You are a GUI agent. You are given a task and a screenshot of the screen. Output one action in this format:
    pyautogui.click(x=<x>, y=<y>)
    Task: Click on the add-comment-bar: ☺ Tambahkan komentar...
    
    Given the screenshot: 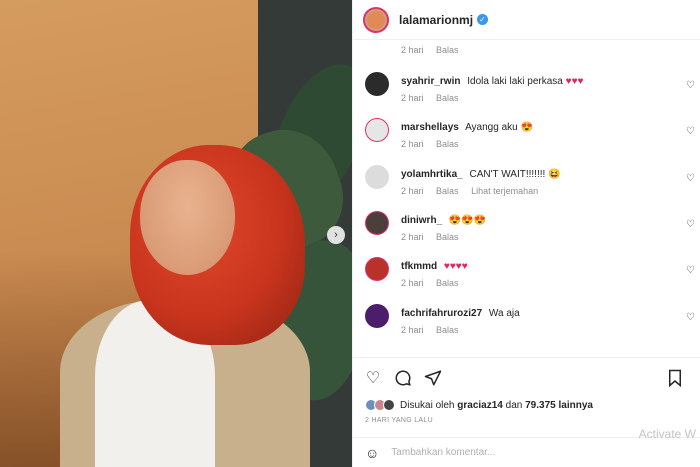 What is the action you would take?
    pyautogui.click(x=526, y=452)
    